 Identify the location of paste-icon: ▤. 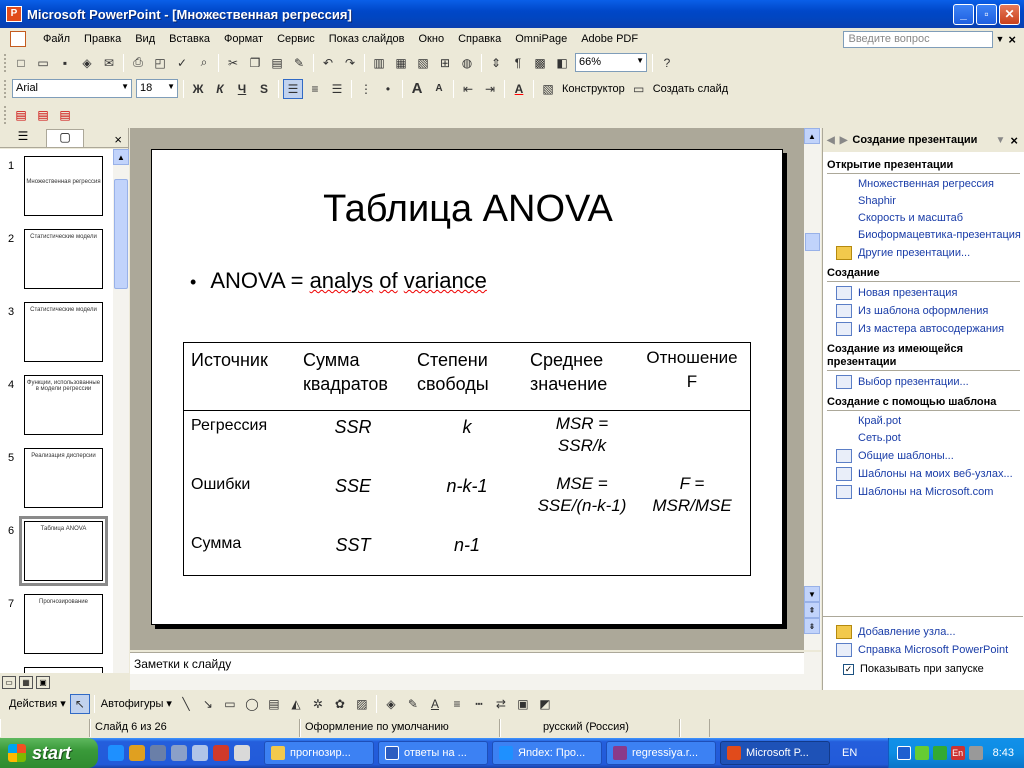
(277, 63).